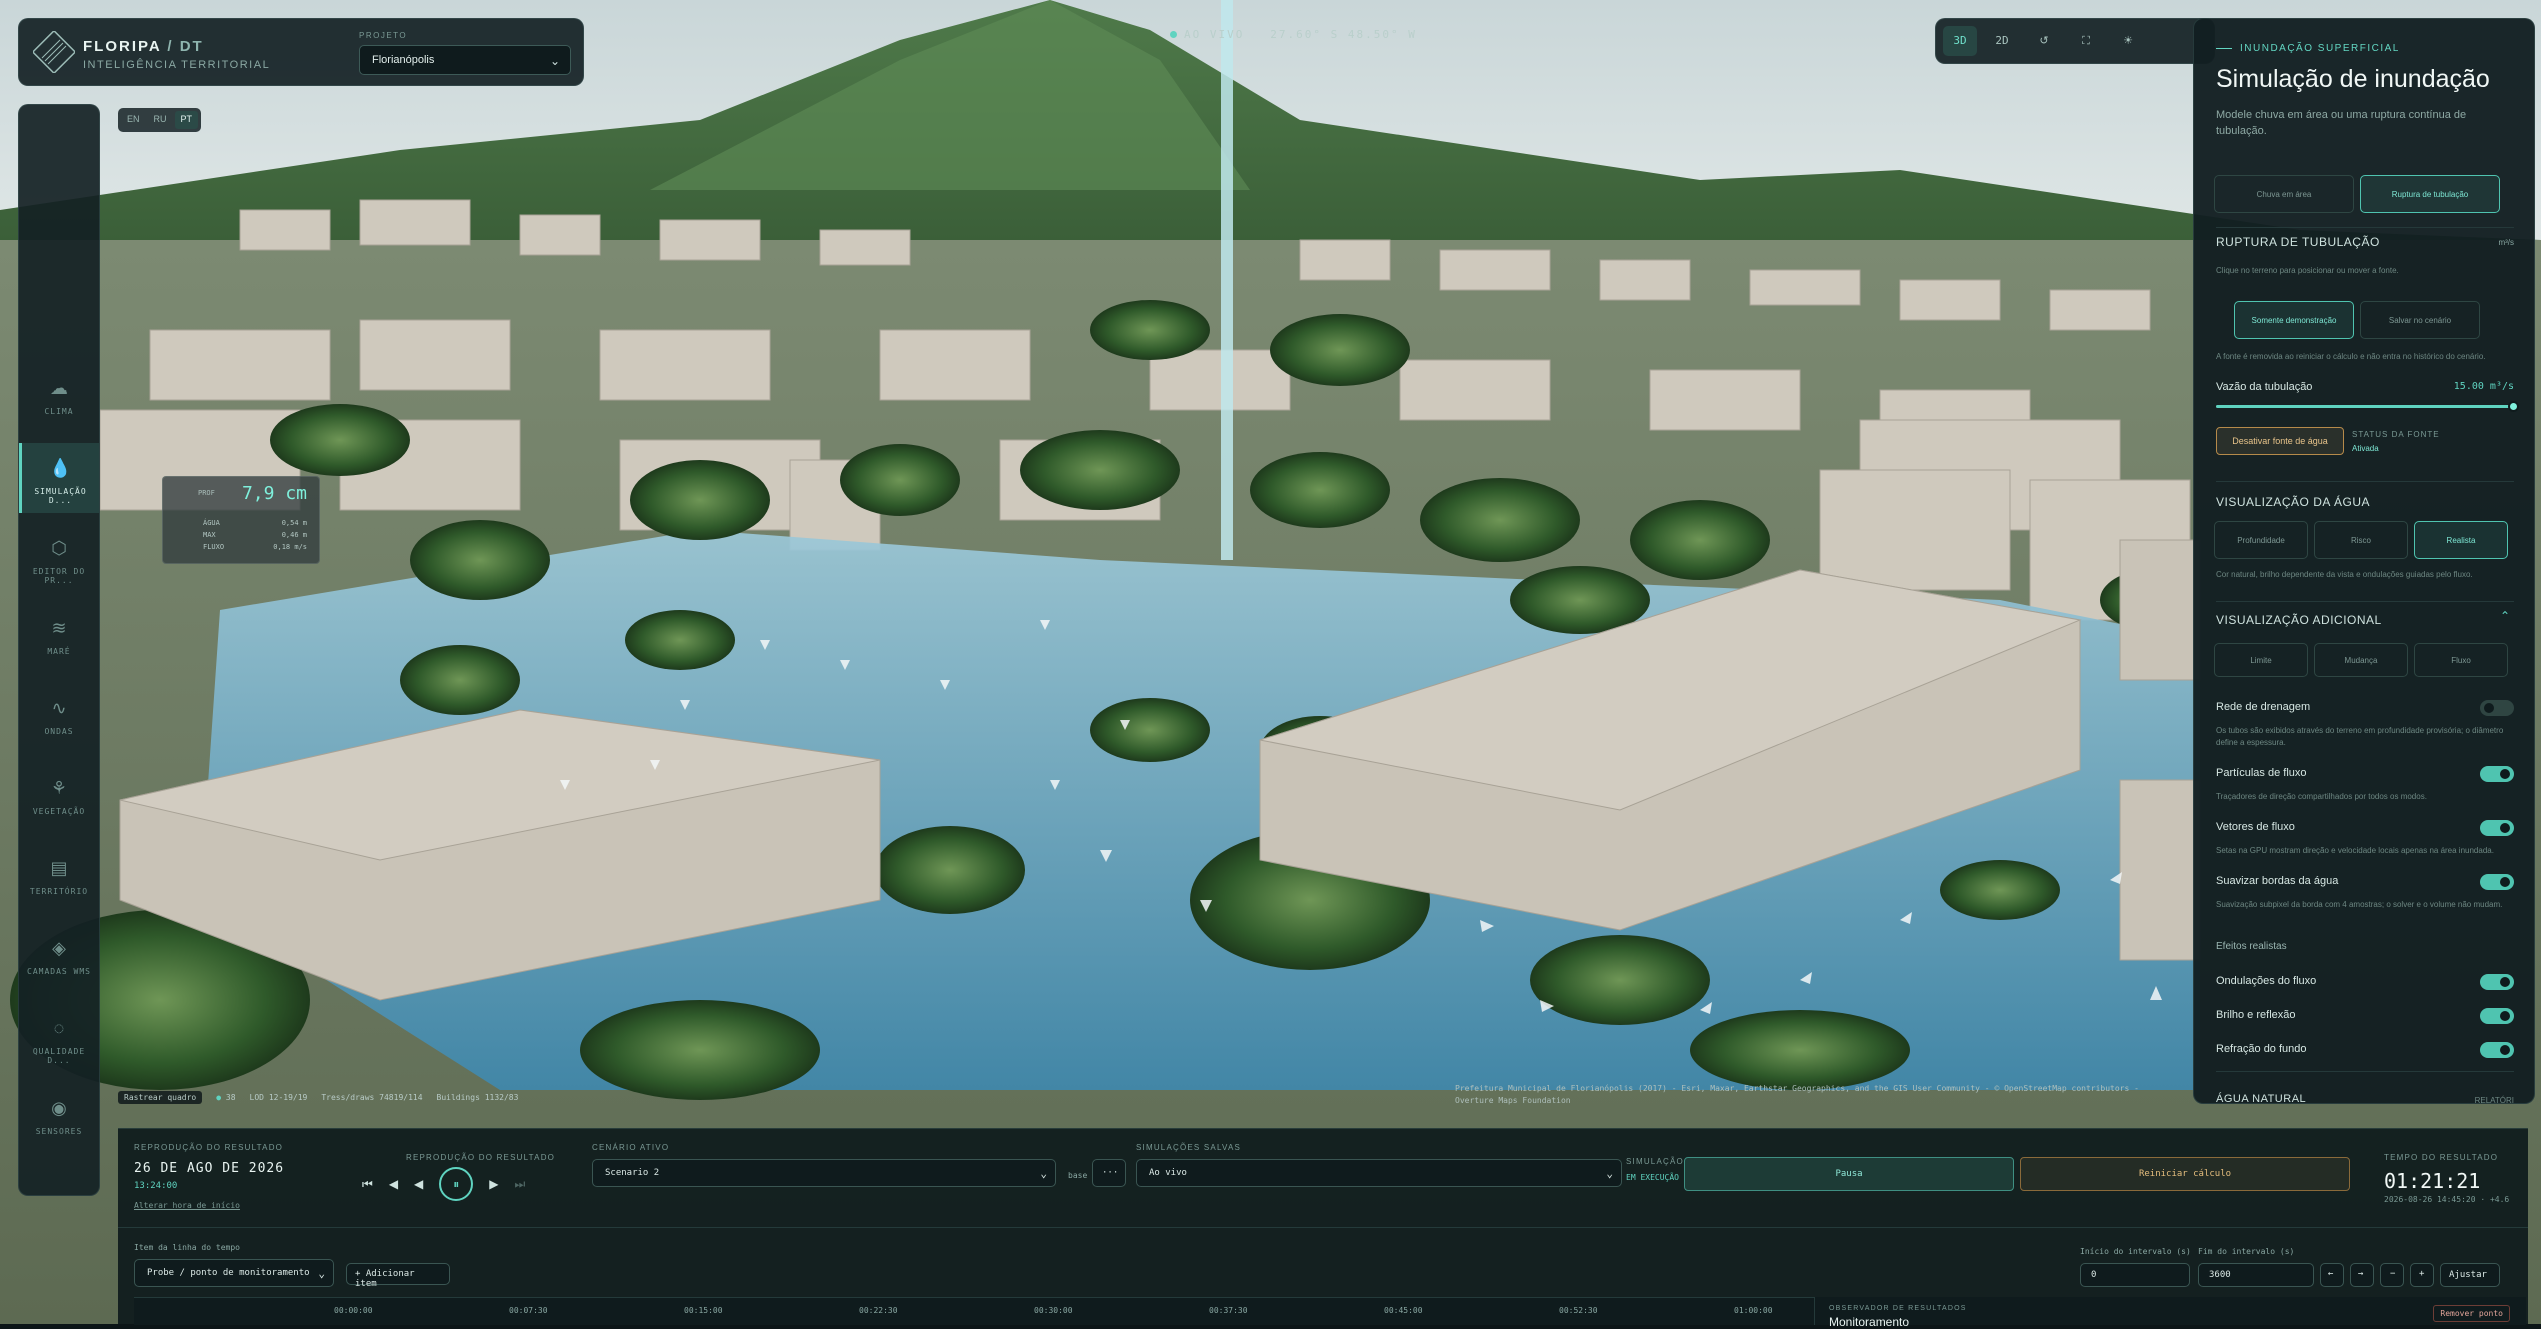  Describe the element at coordinates (2353, 79) in the screenshot. I see `panel-title: Simulação de inundação` at that location.